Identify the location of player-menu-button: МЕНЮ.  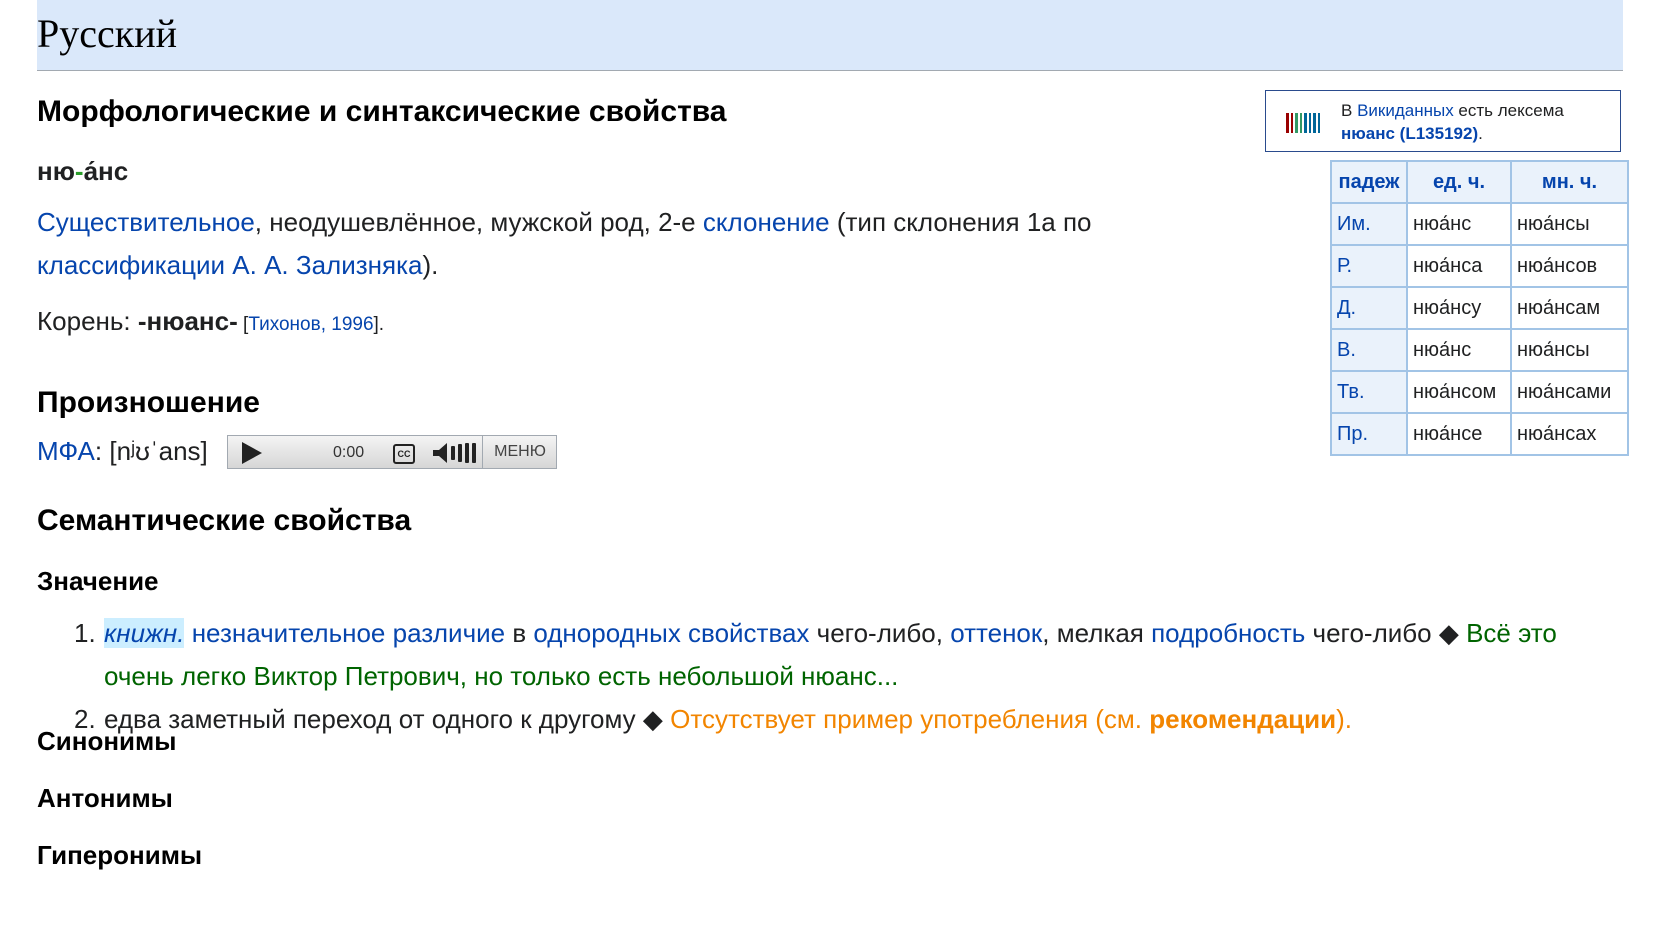
(519, 452).